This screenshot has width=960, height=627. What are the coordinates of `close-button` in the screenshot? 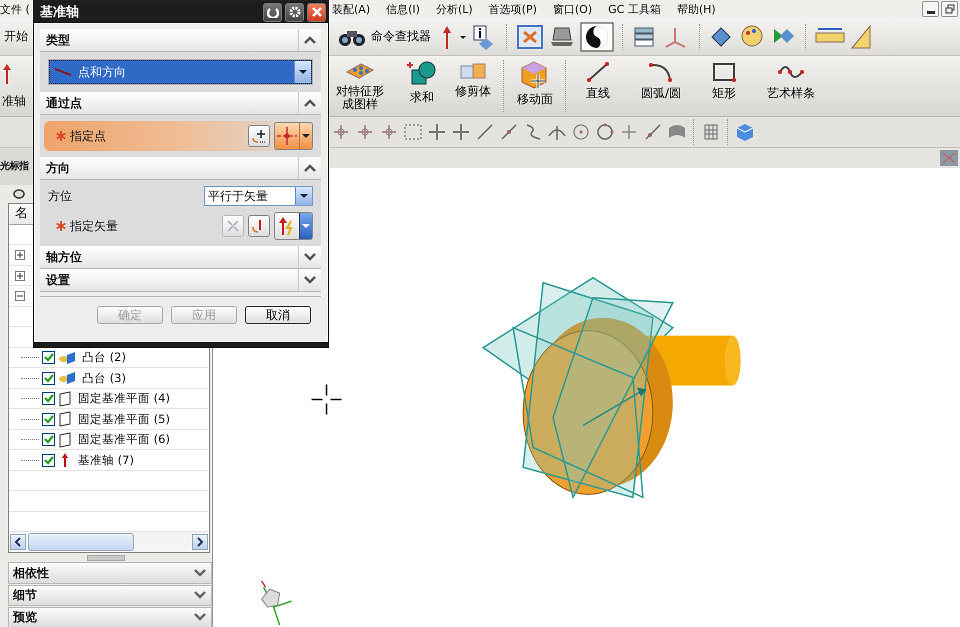 It's located at (316, 12).